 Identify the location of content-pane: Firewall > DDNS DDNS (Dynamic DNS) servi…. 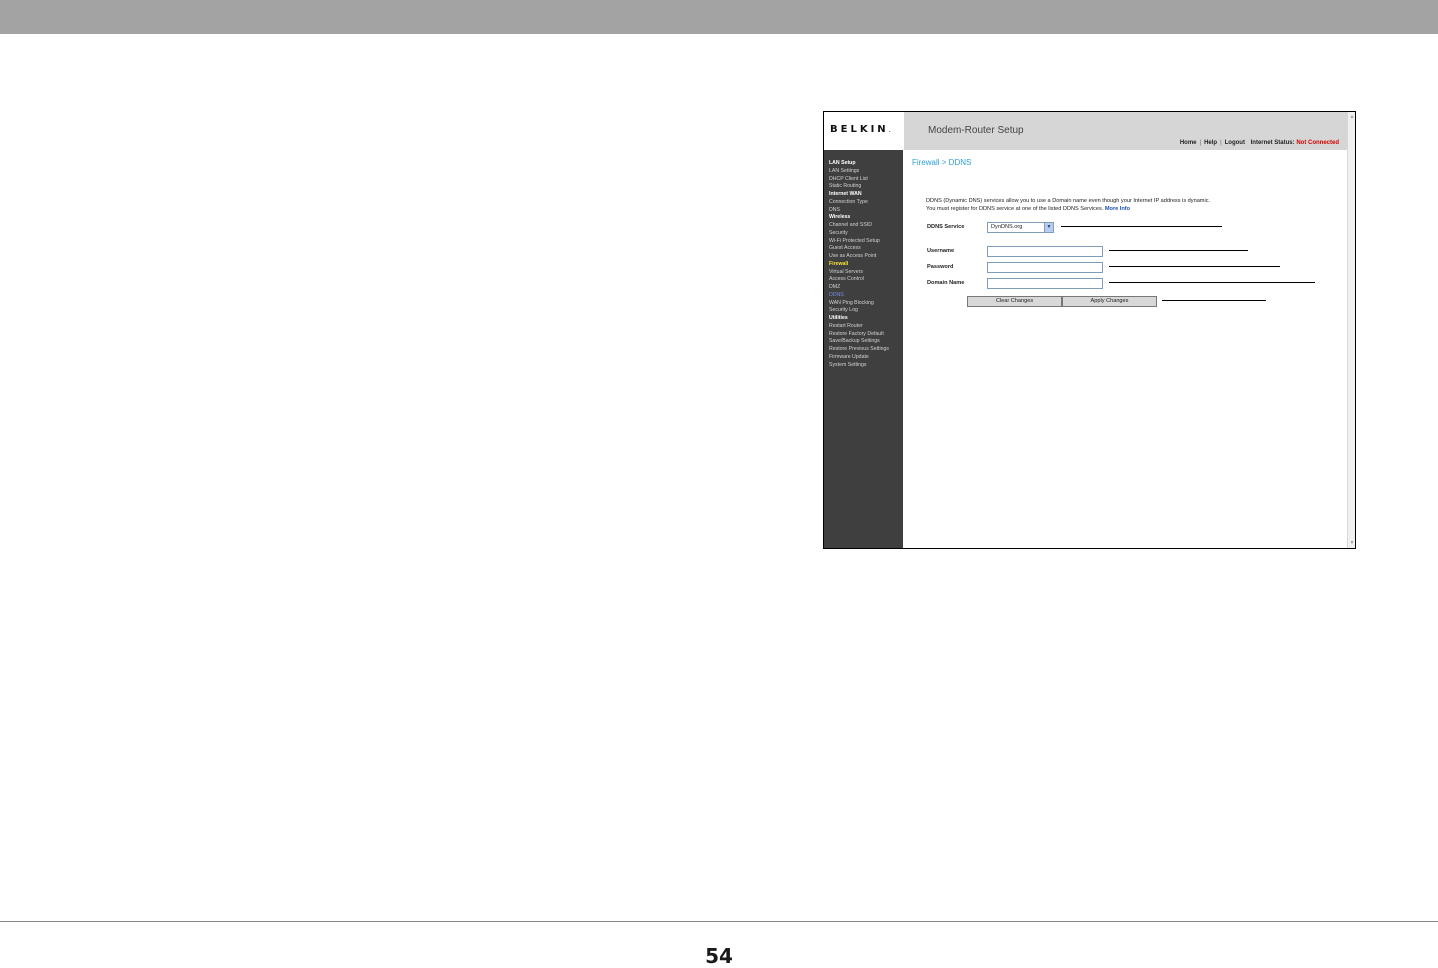
(1125, 349).